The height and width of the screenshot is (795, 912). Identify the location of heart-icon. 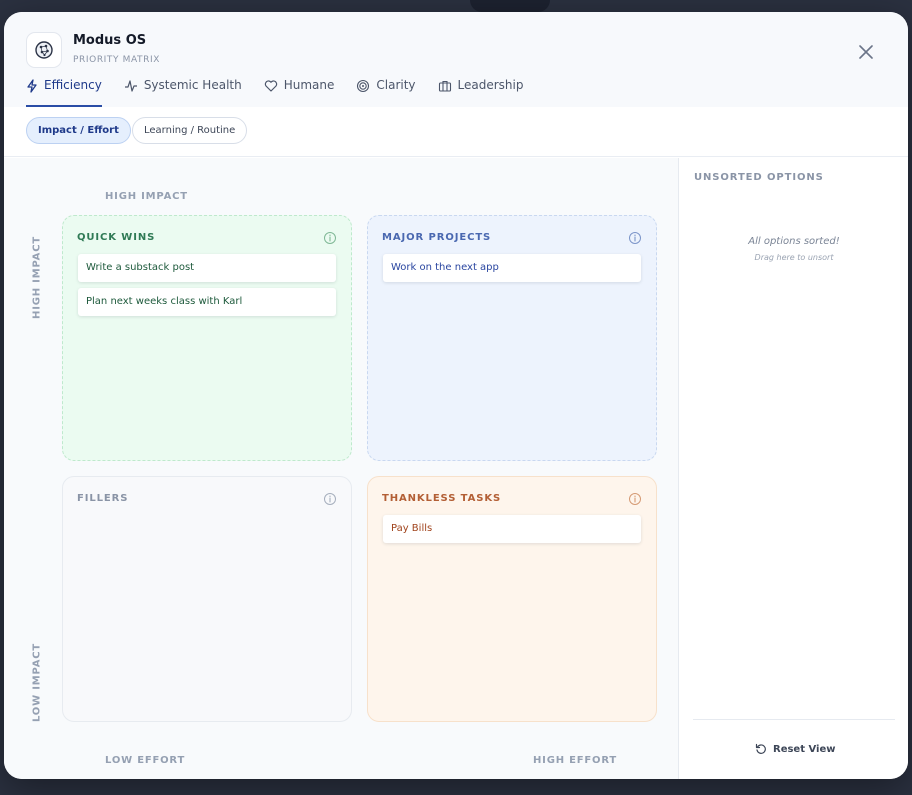
(270, 86).